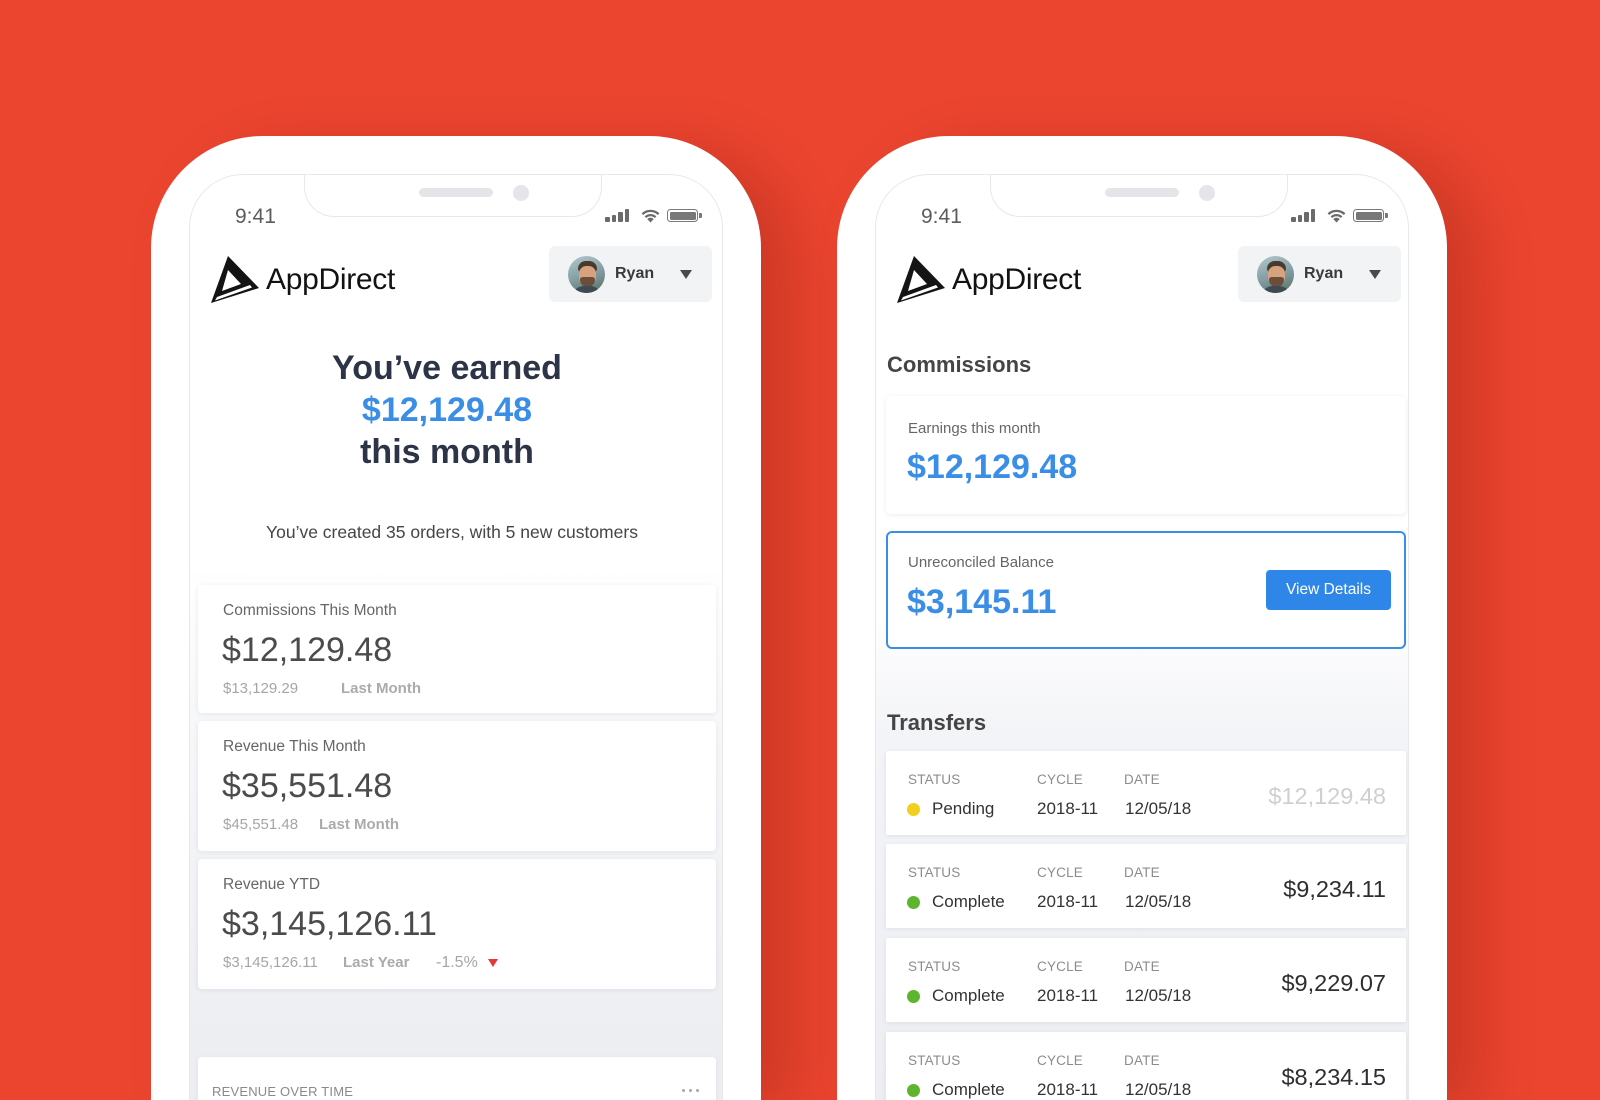 This screenshot has width=1600, height=1100. What do you see at coordinates (457, 962) in the screenshot?
I see `stat-change: -1.5%` at bounding box center [457, 962].